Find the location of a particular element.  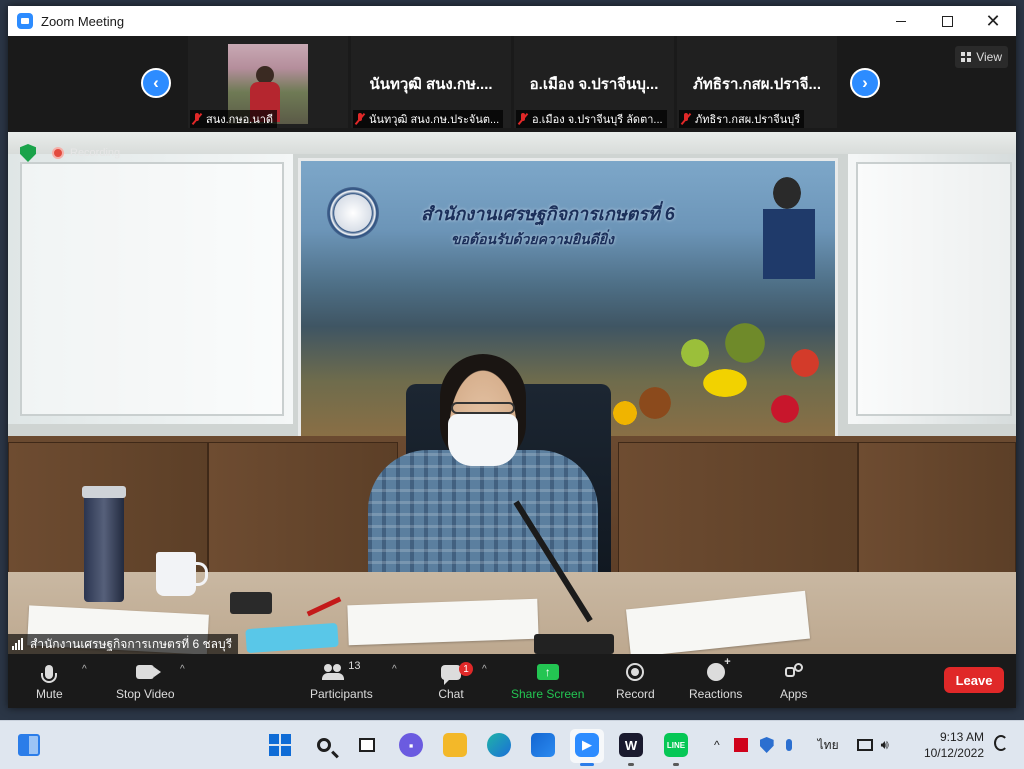

antivirus-tray-icon is located at coordinates (740, 745).